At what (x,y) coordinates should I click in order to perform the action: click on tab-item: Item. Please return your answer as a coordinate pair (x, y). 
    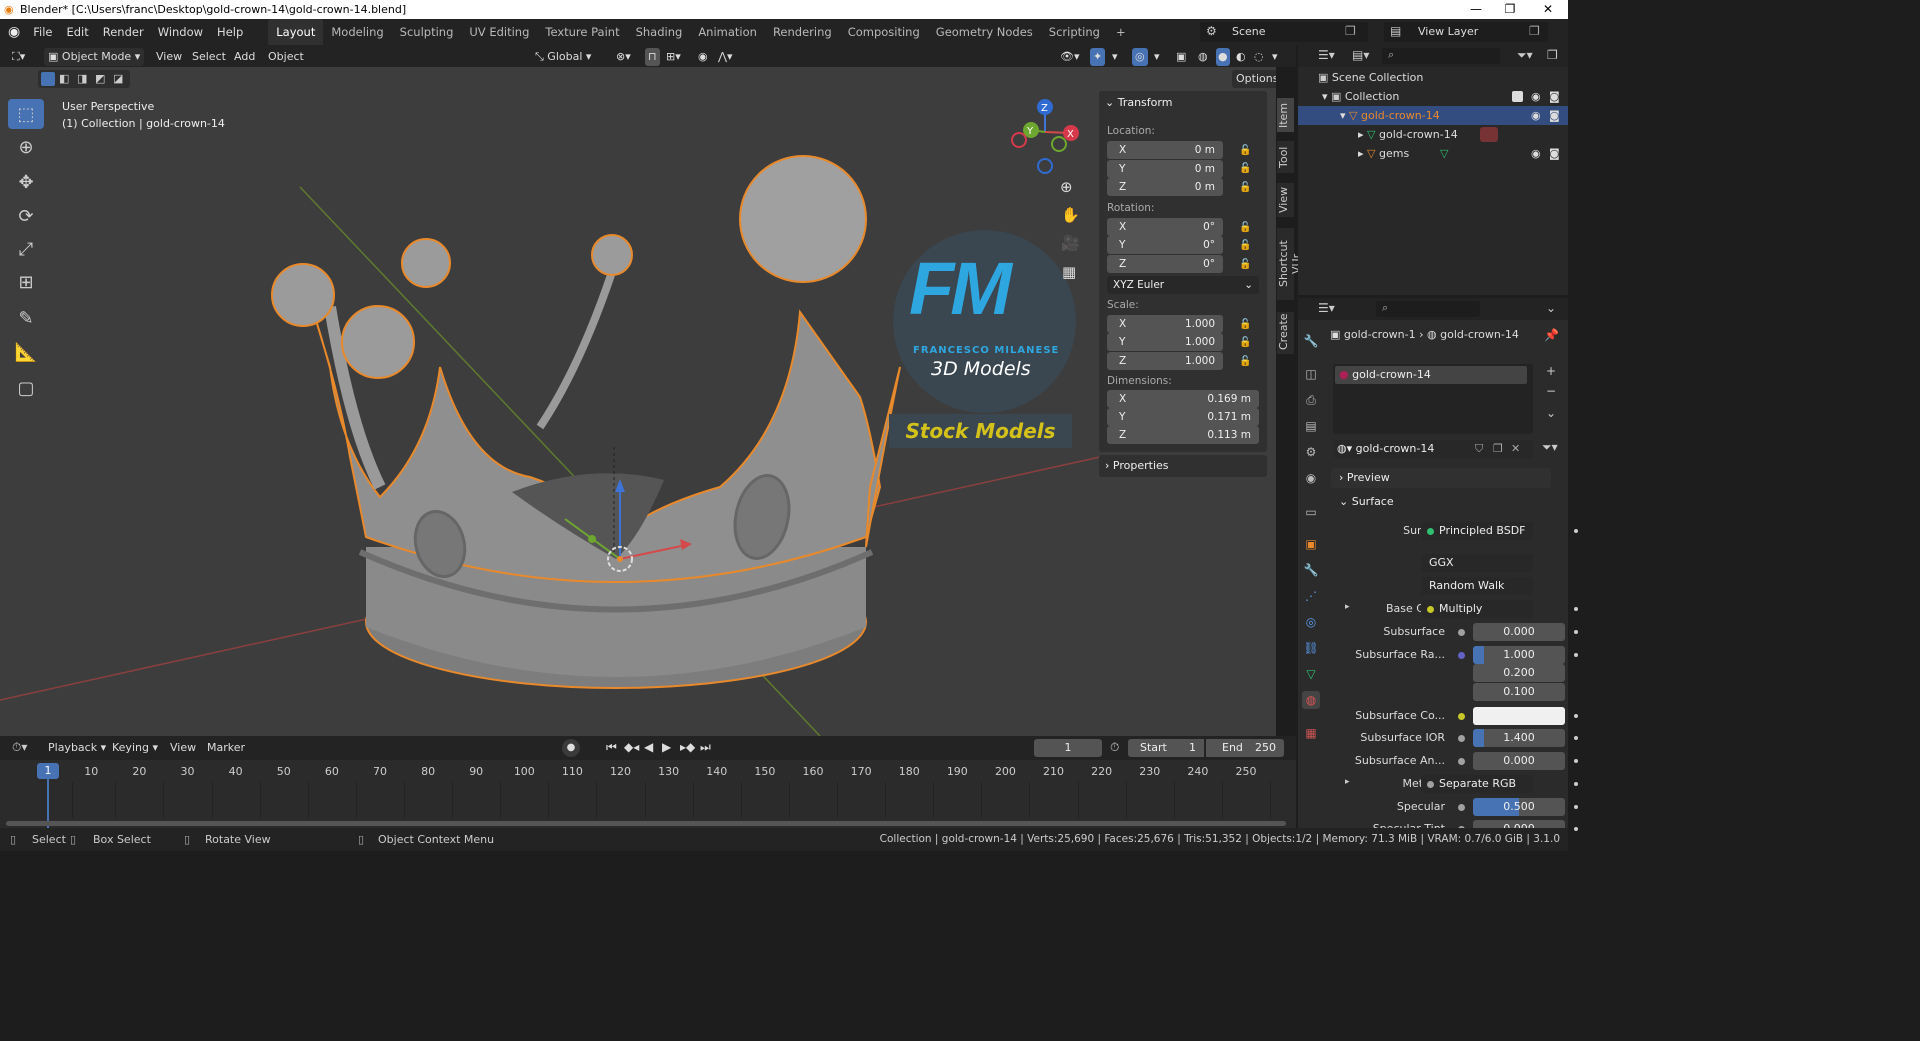
    Looking at the image, I should click on (1285, 115).